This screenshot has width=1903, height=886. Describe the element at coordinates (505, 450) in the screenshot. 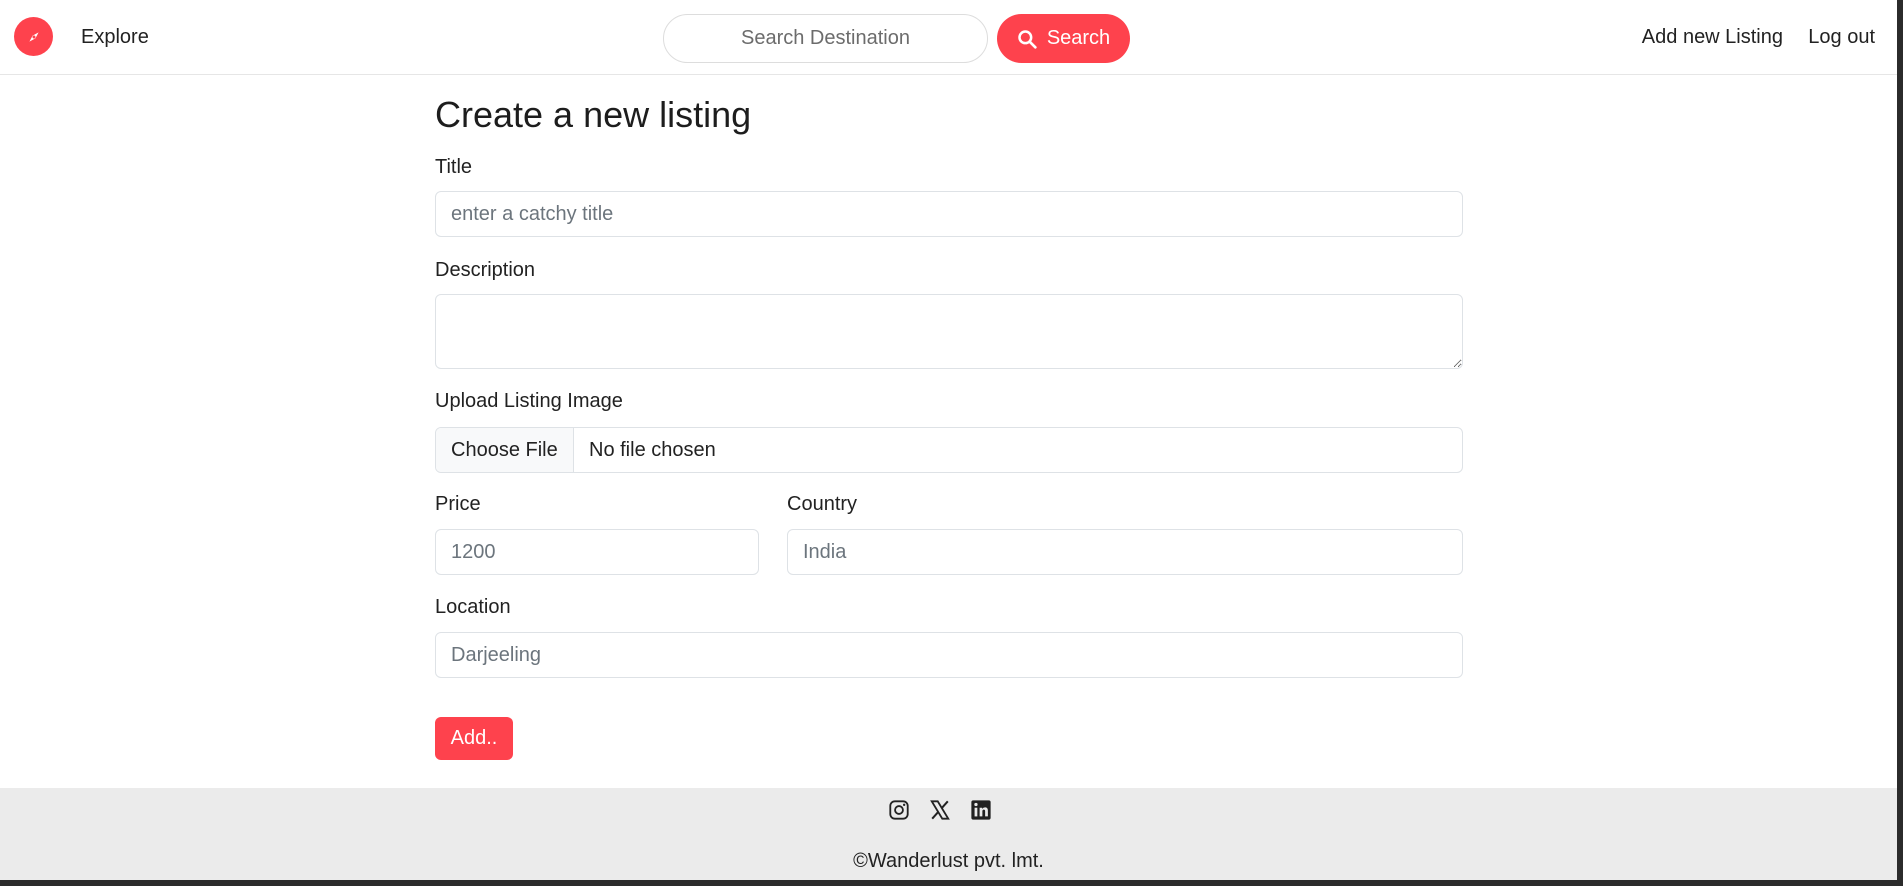

I see `choose-file-button: Choose File` at that location.